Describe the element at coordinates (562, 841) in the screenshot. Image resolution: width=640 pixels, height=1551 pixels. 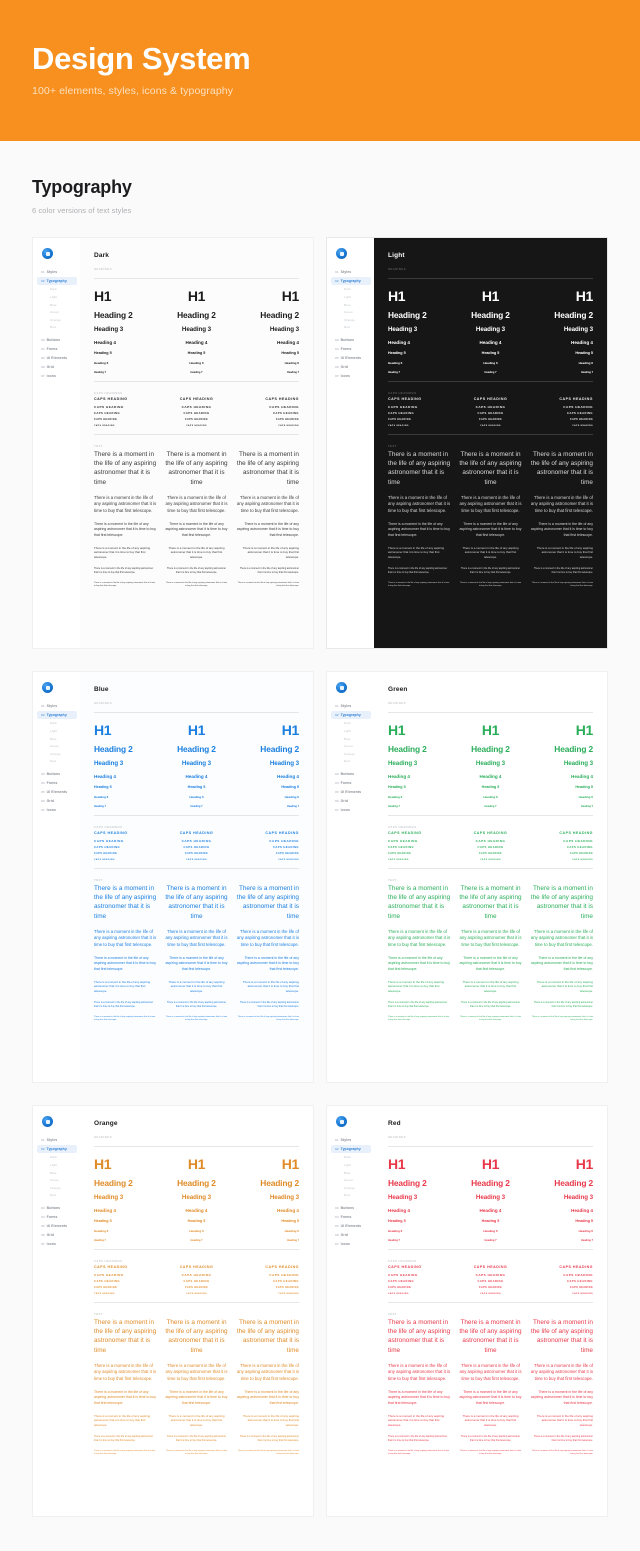
I see `type-specimen-cell-right: Caps heading` at that location.